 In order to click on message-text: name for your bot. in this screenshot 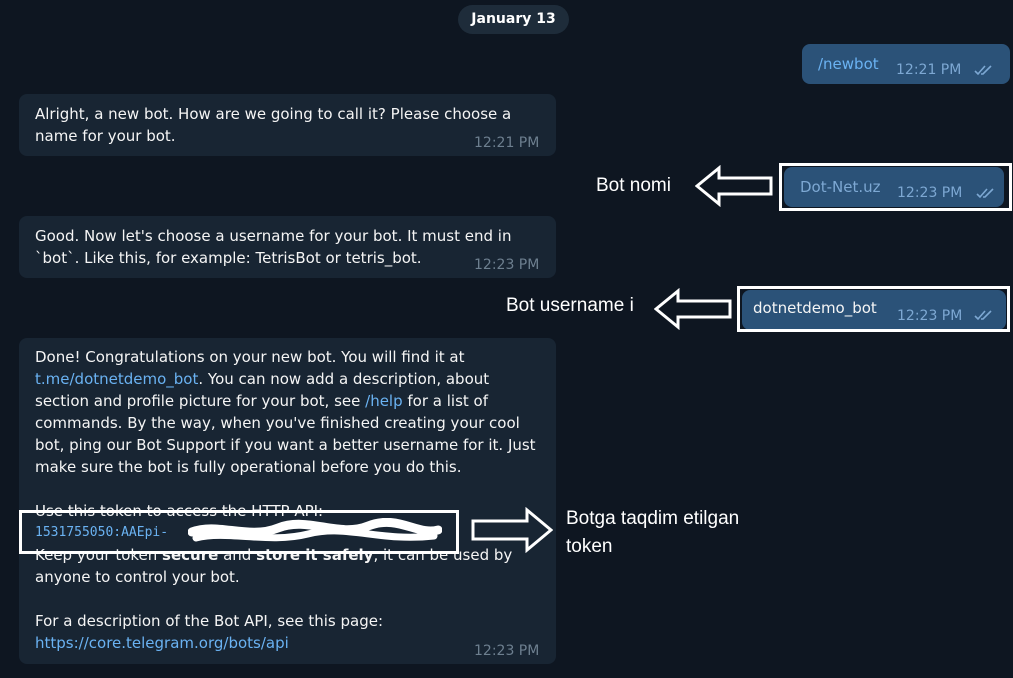, I will do `click(105, 136)`.